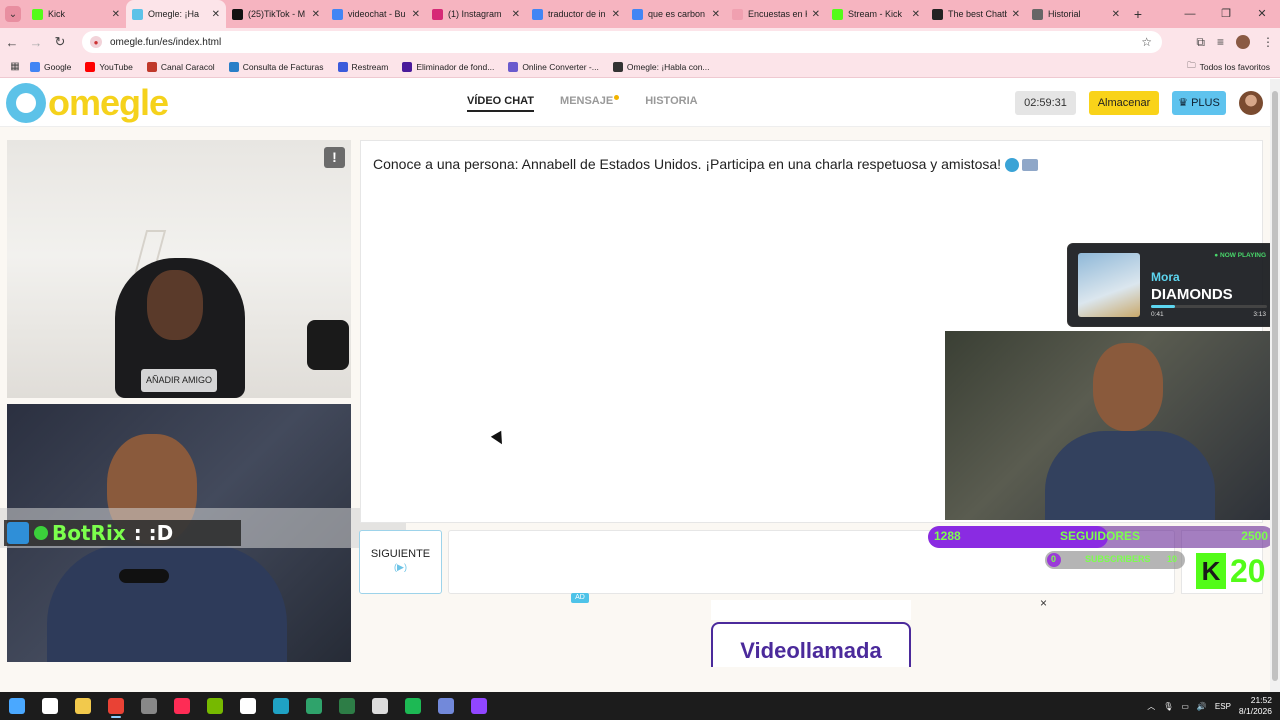 This screenshot has width=1280, height=720. I want to click on minimize-icon: —, so click(1190, 14).